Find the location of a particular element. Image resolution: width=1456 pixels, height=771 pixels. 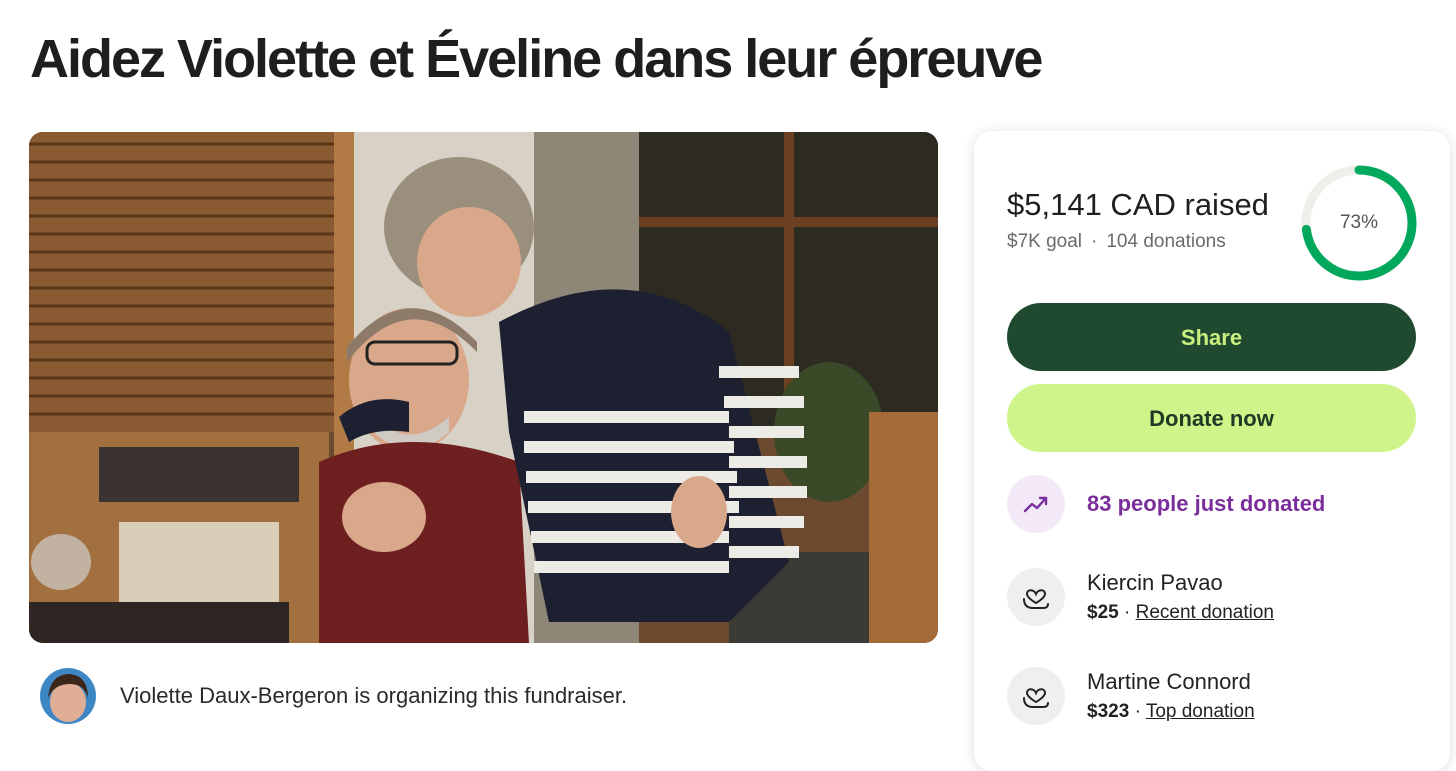

donation-item: Kiercin Pavao $25 · Recent donation is located at coordinates (1140, 597).